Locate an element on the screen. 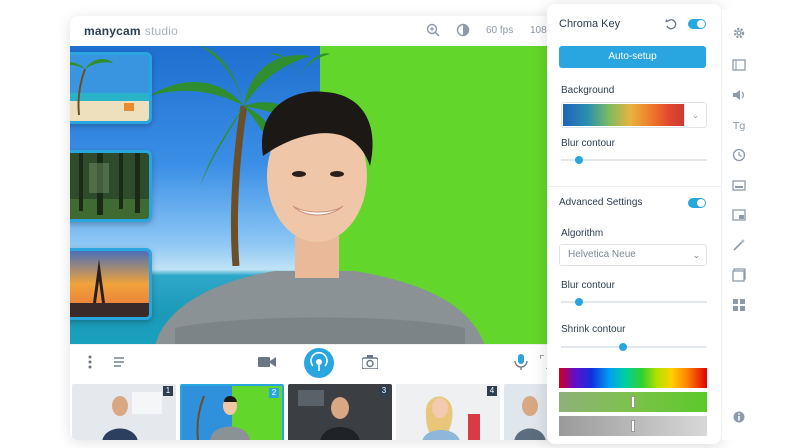 The image size is (800, 448). microphone-icon is located at coordinates (521, 362).